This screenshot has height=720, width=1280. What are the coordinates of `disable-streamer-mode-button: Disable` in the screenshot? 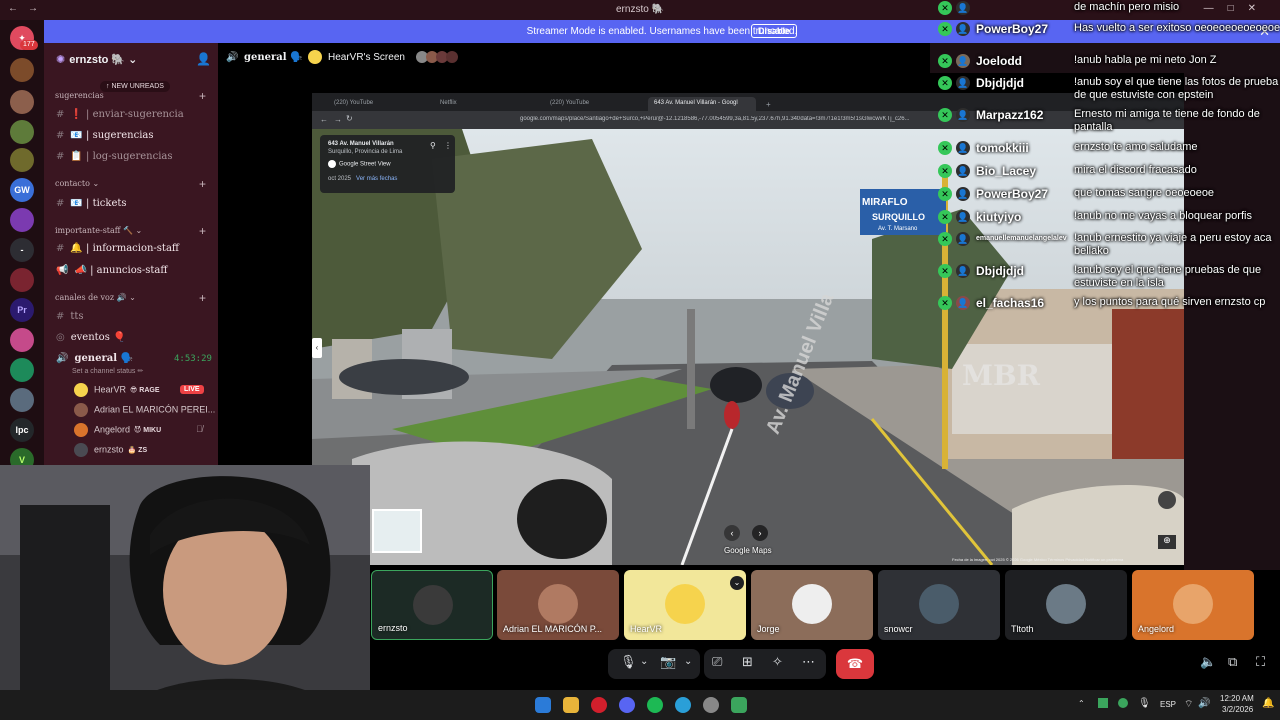 It's located at (774, 31).